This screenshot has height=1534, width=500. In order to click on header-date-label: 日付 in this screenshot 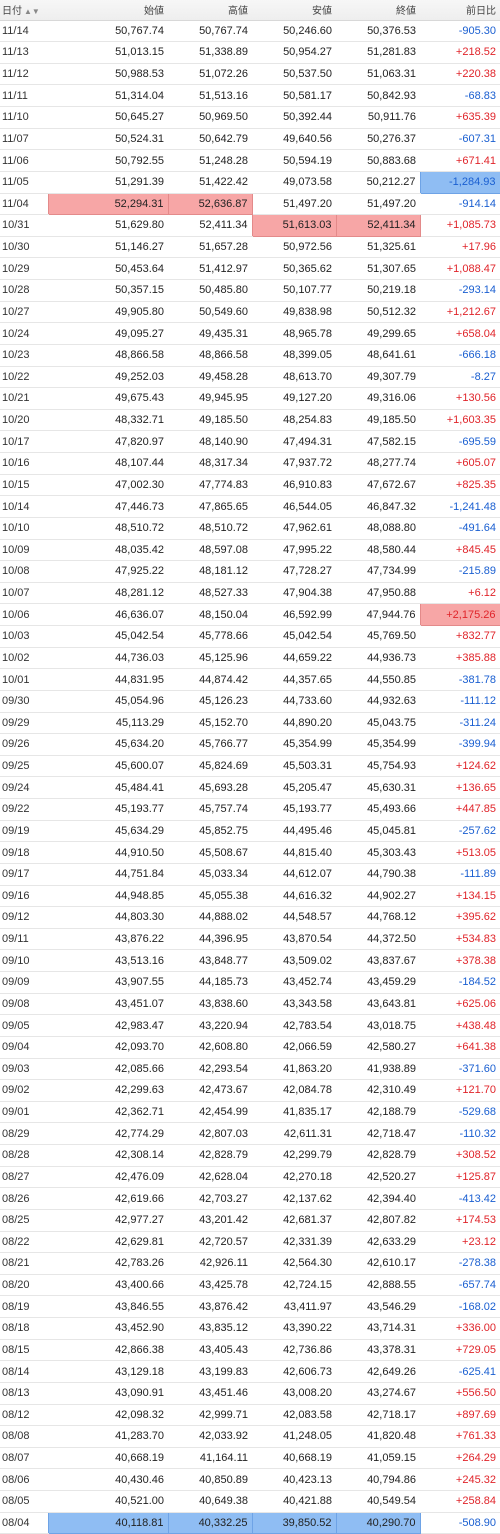, I will do `click(12, 12)`.